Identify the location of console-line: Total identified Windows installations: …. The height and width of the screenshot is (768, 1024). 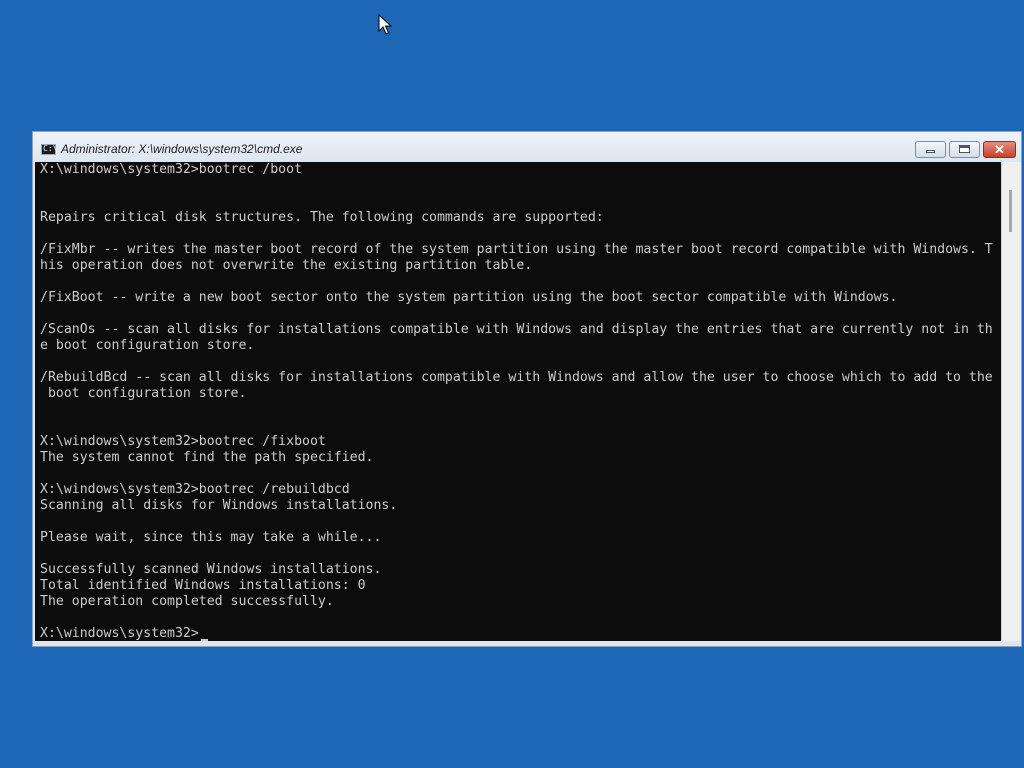
(203, 585).